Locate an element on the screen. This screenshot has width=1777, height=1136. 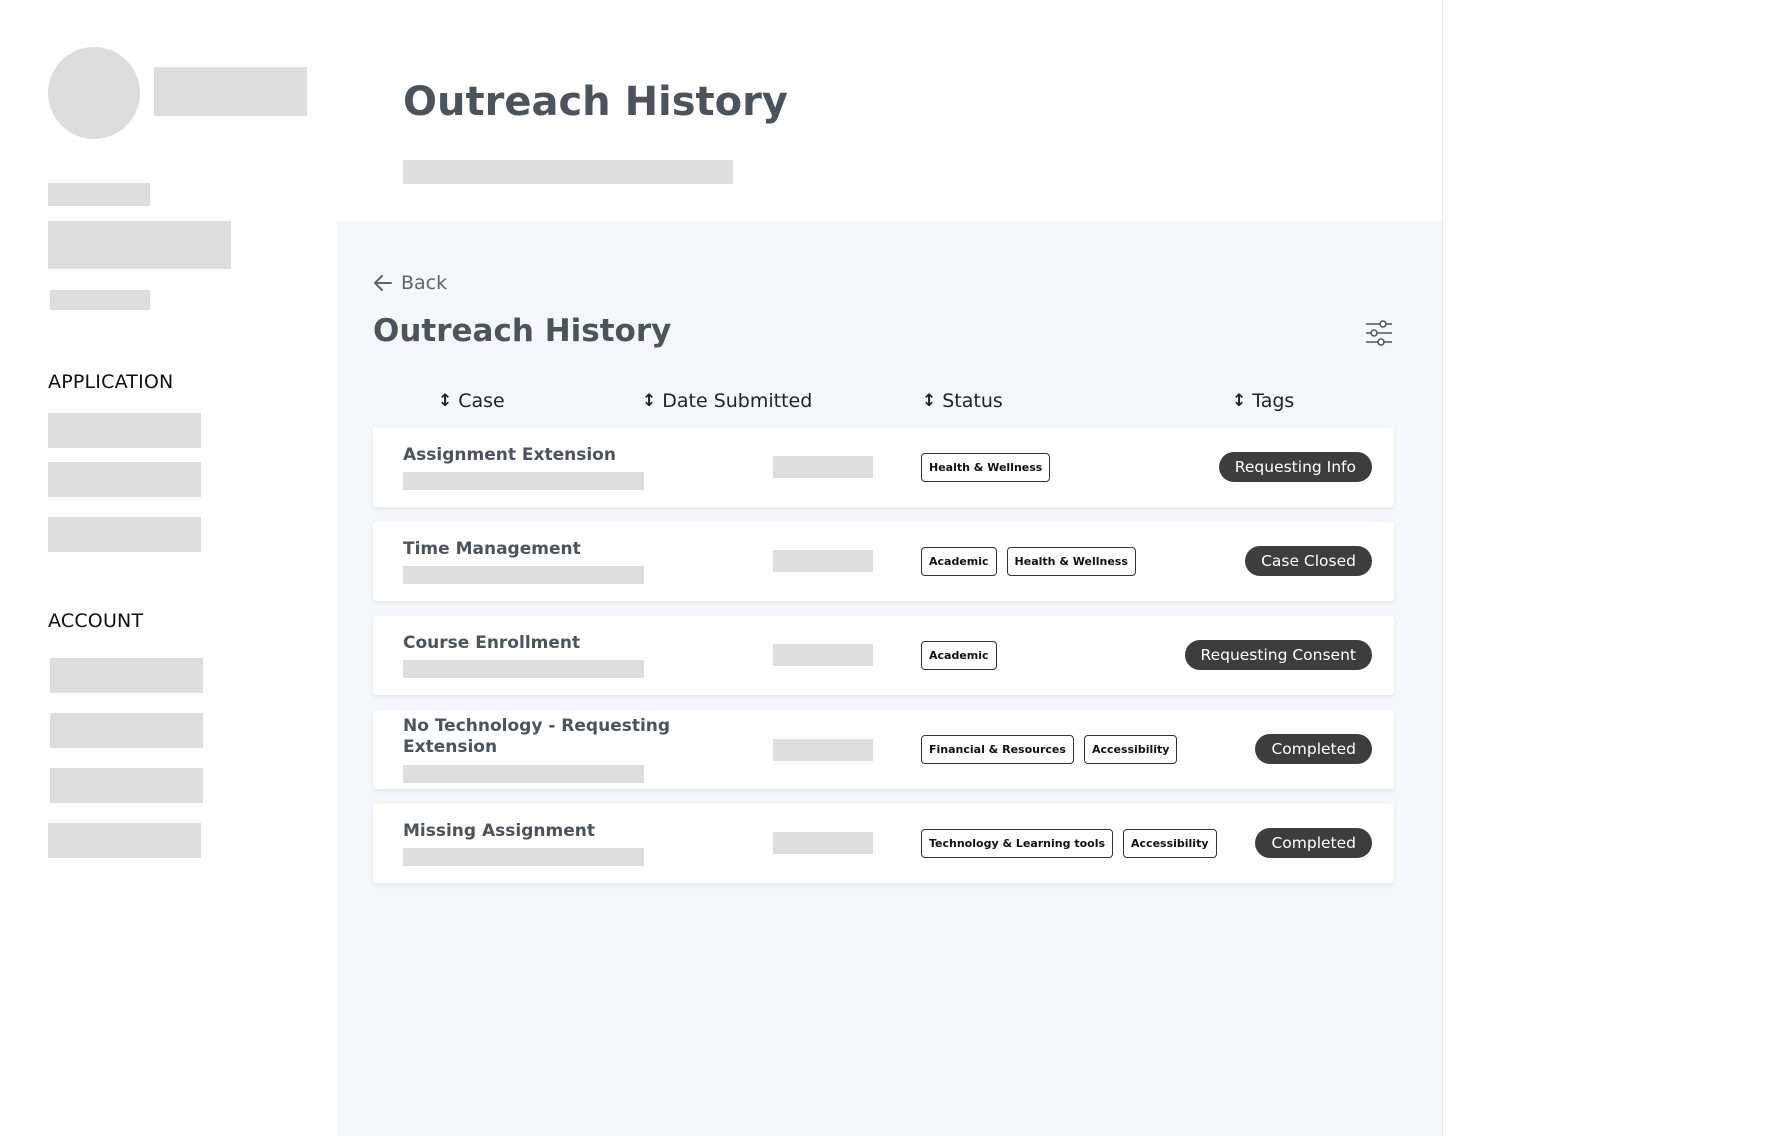
column-header-status: ↕ Status is located at coordinates (962, 401).